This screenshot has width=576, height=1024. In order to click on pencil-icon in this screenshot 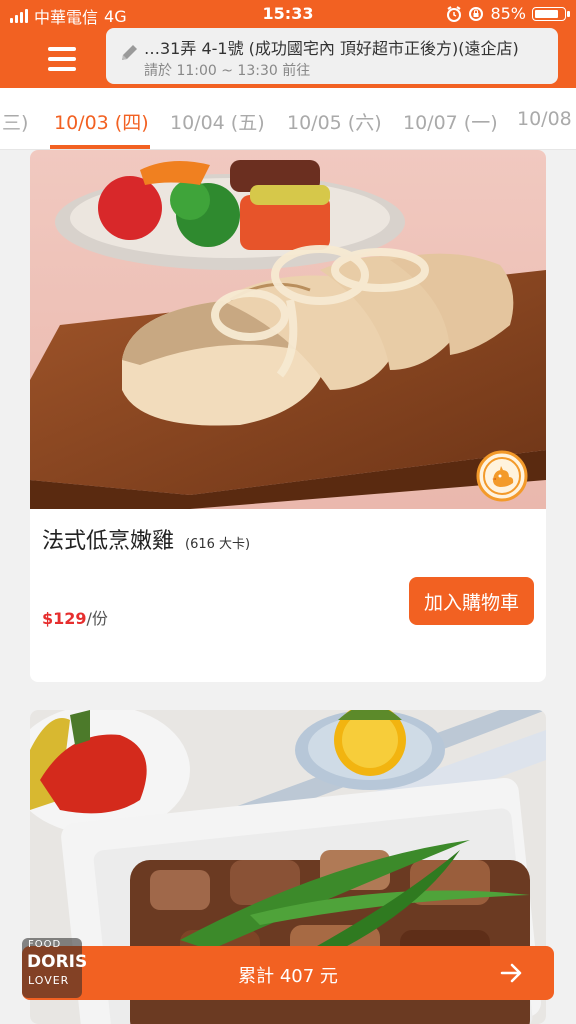, I will do `click(129, 52)`.